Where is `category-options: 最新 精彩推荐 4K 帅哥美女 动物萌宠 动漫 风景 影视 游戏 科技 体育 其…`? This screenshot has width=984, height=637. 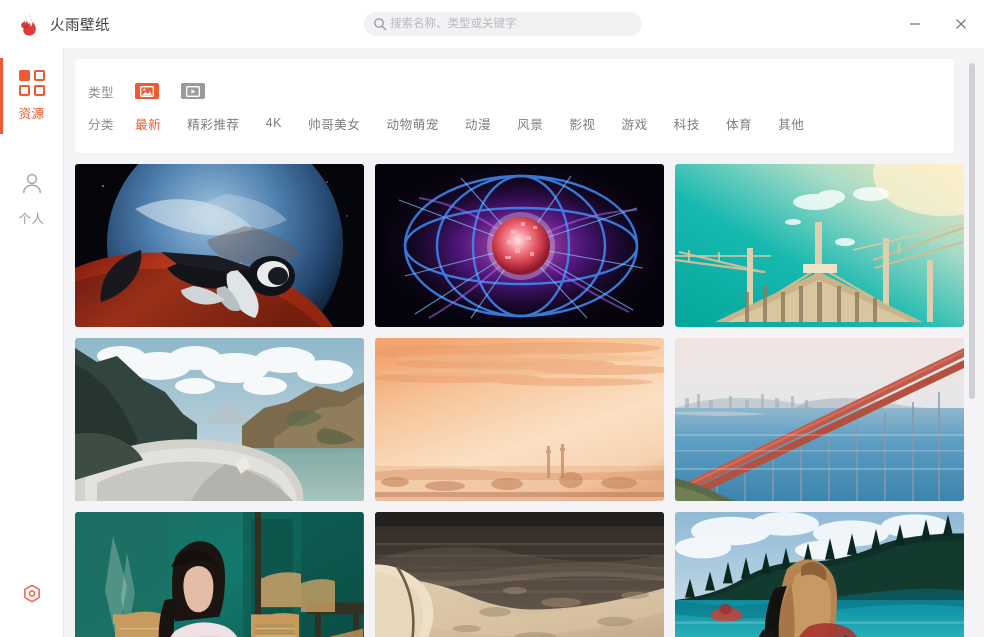
category-options: 最新 精彩推荐 4K 帅哥美女 动物萌宠 动漫 风景 影视 游戏 科技 体育 其… is located at coordinates (482, 123).